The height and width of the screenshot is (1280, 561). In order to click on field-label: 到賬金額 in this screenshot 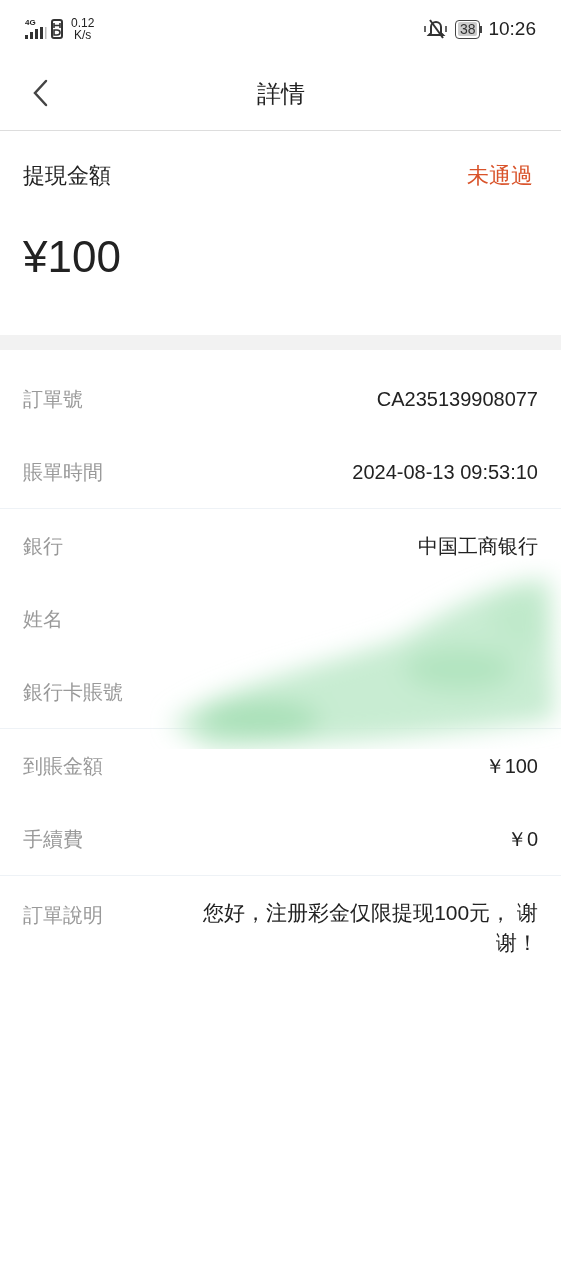, I will do `click(63, 766)`.